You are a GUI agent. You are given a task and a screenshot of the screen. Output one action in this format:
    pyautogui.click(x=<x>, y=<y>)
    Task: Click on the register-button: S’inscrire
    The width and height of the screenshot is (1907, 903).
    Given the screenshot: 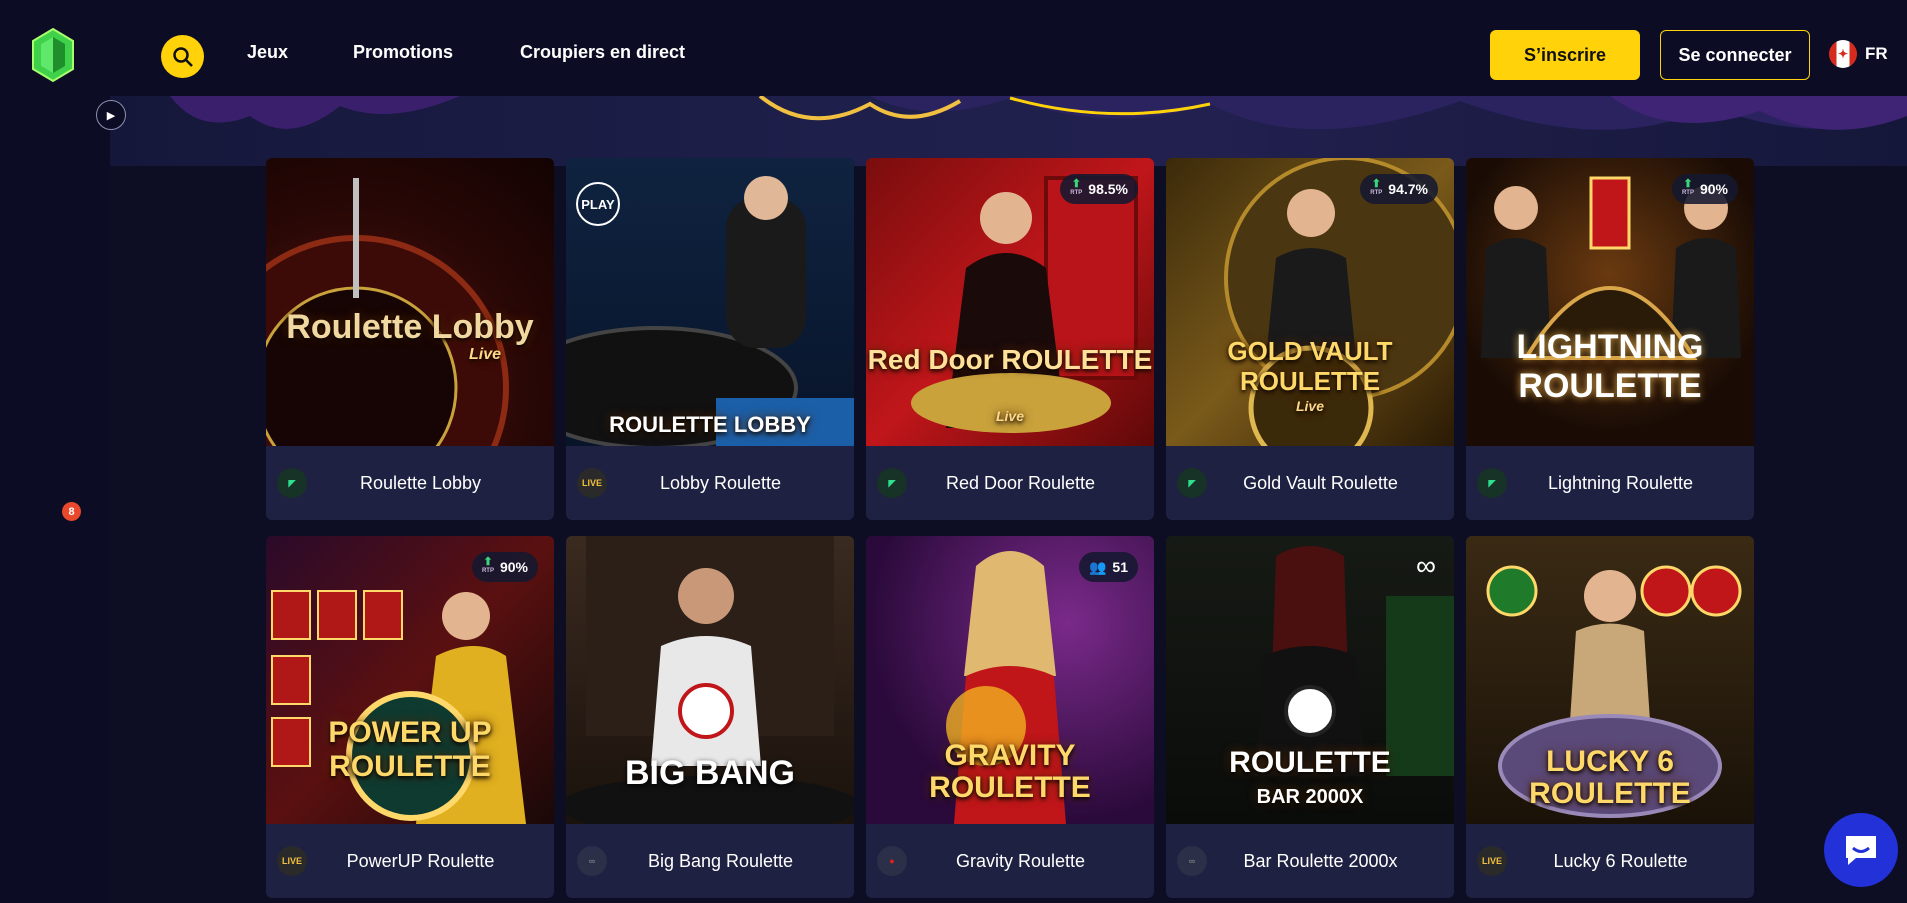 What is the action you would take?
    pyautogui.click(x=1565, y=55)
    